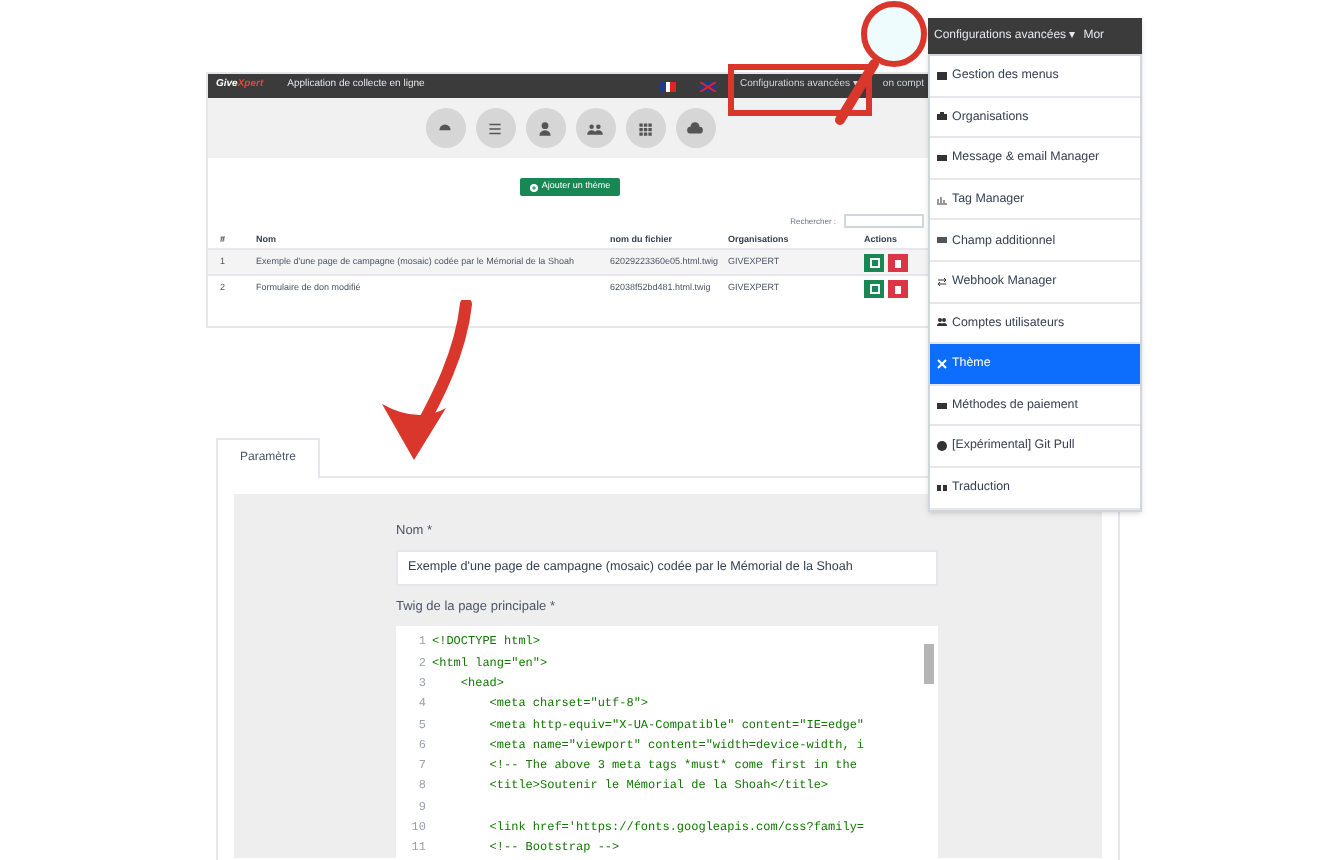  Describe the element at coordinates (695, 128) in the screenshot. I see `cloud-icon` at that location.